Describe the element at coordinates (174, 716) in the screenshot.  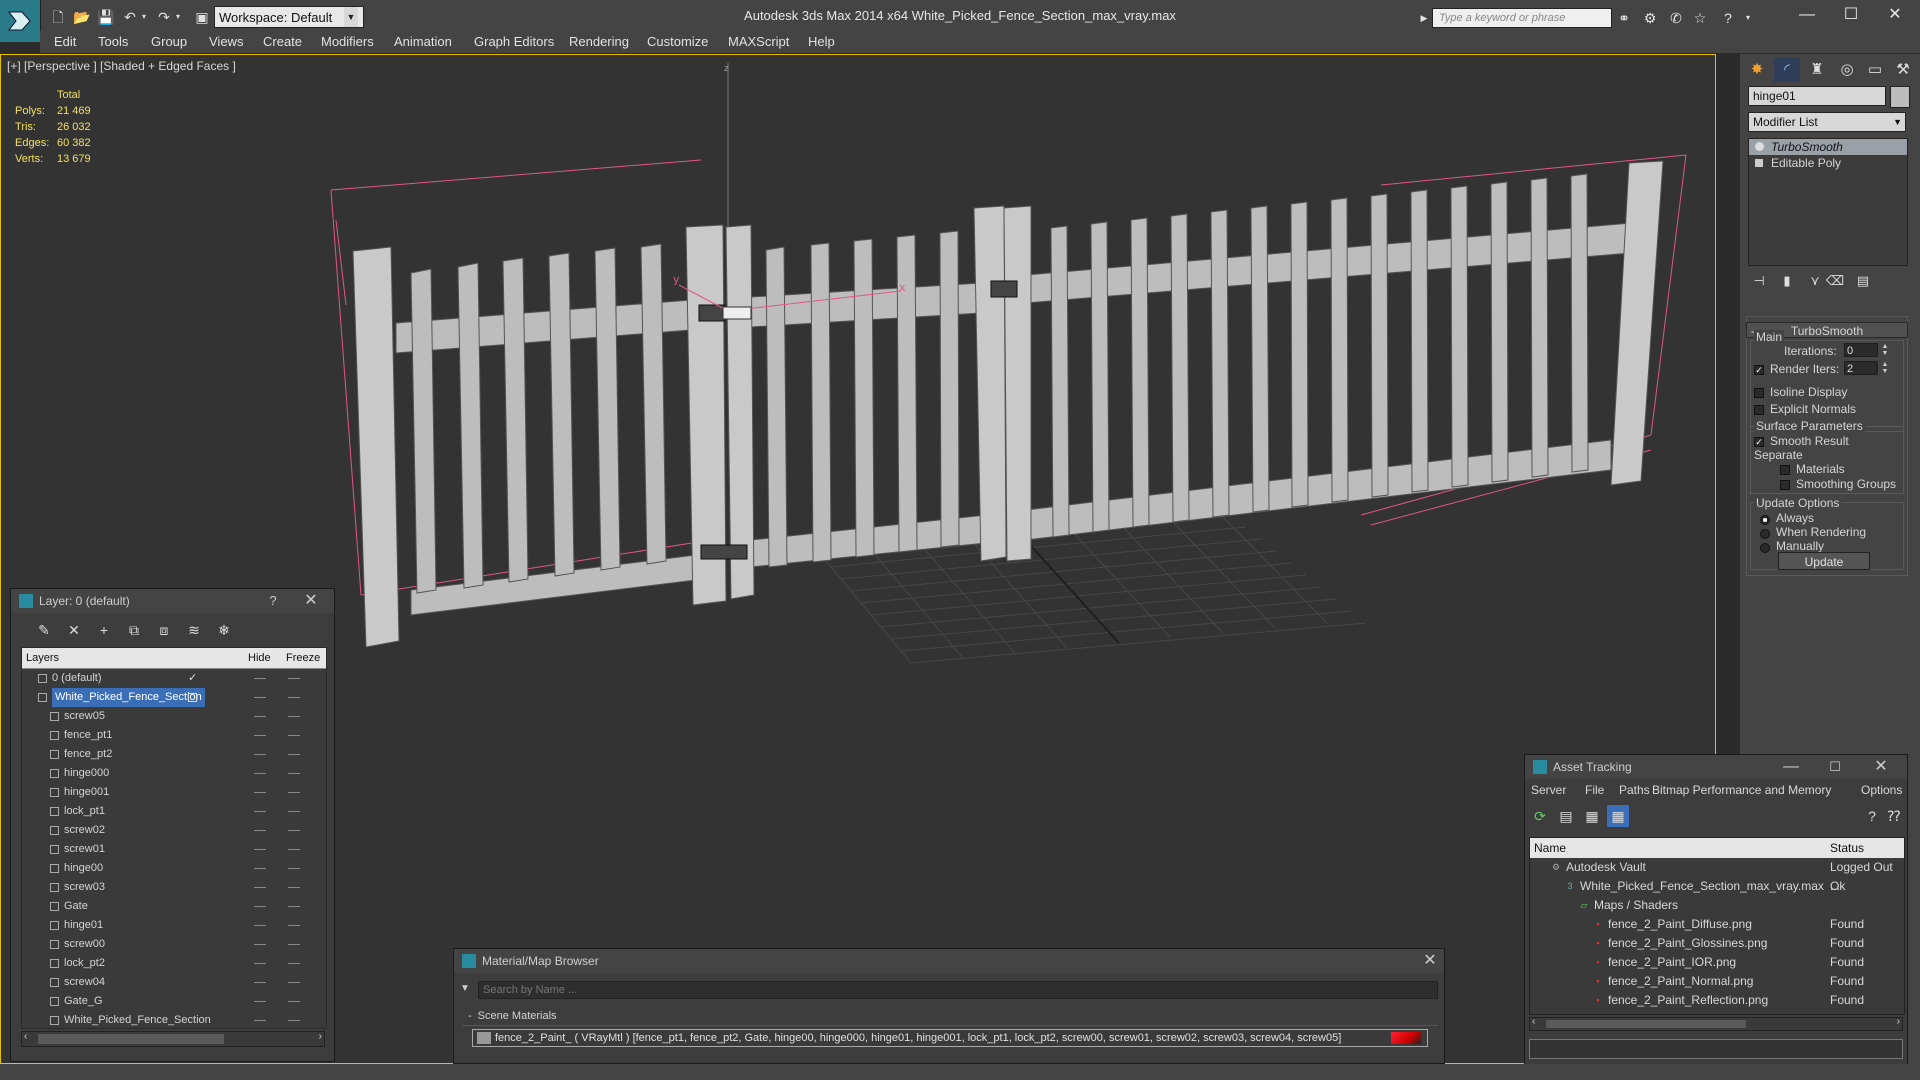
I see `layer-row: screw05` at that location.